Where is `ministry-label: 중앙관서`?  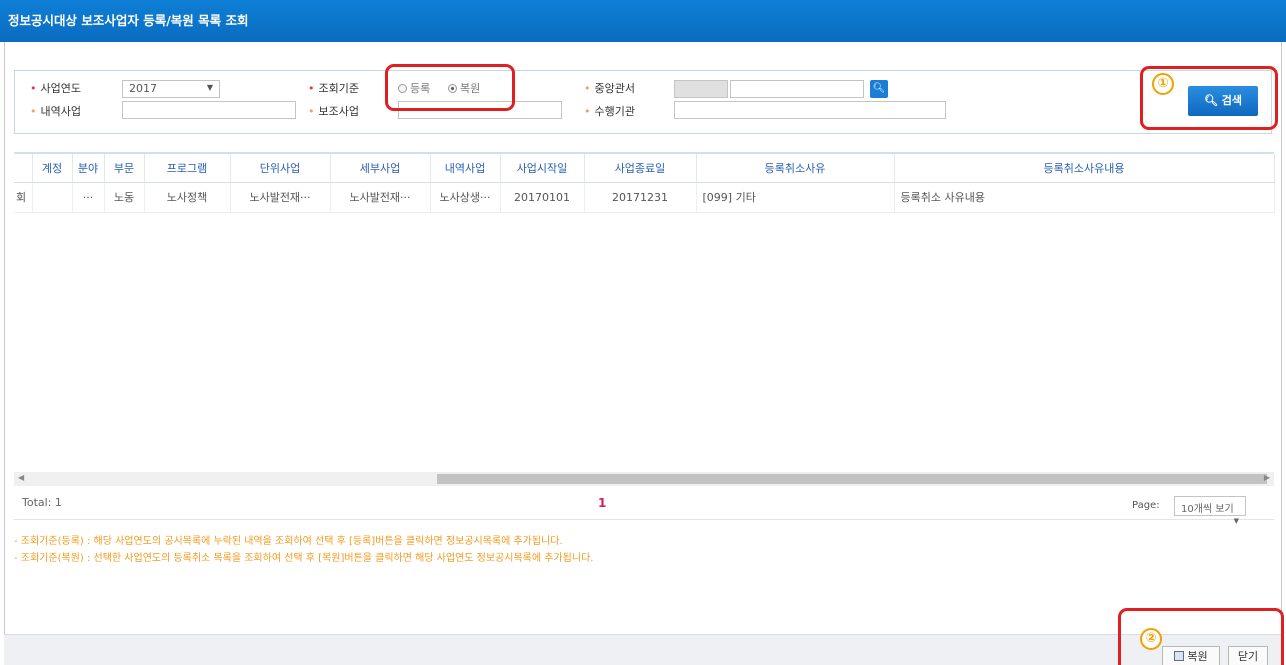
ministry-label: 중앙관서 is located at coordinates (609, 88).